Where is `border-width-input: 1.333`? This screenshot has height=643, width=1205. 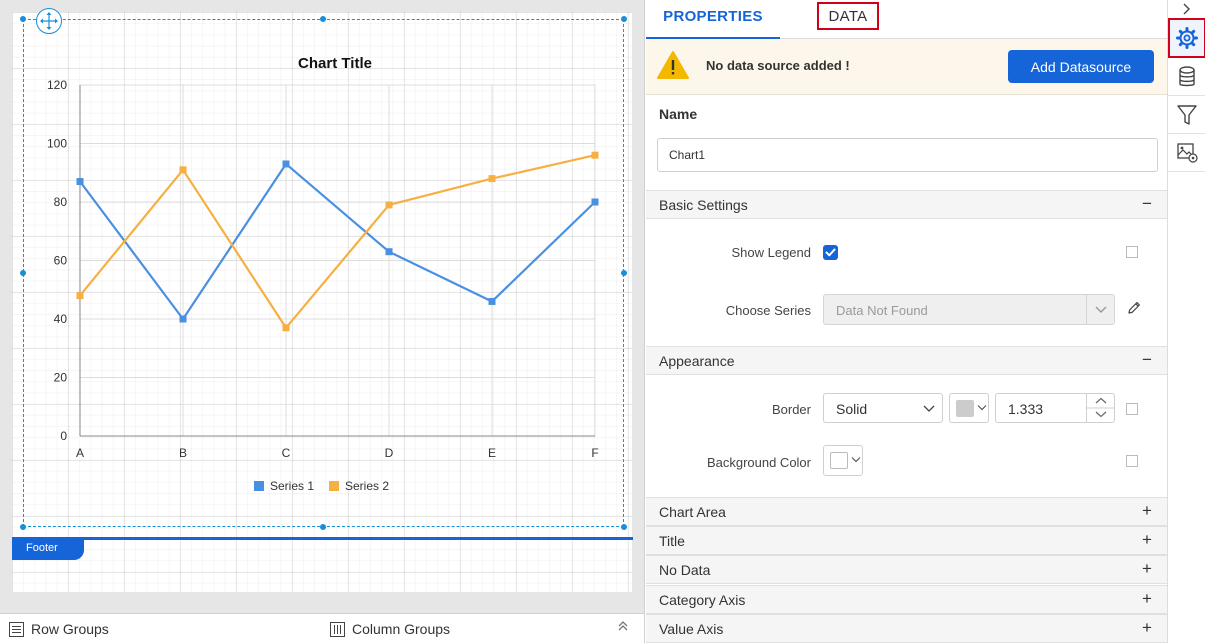 border-width-input: 1.333 is located at coordinates (1055, 408).